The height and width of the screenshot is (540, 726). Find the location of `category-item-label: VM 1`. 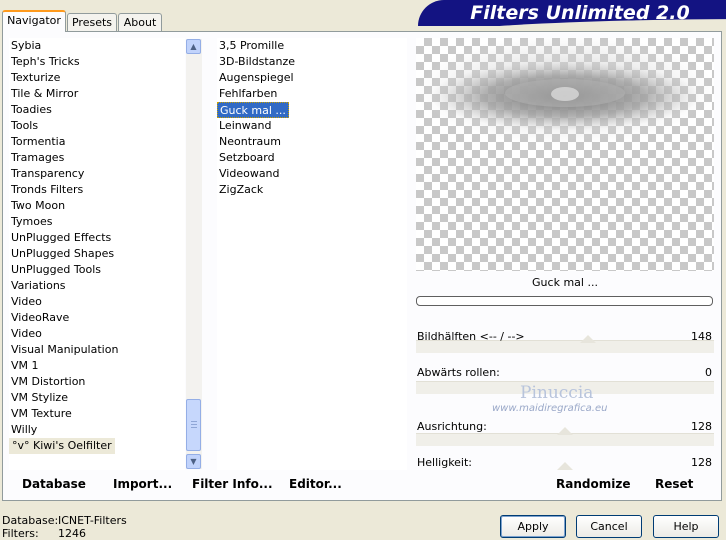

category-item-label: VM 1 is located at coordinates (25, 365).